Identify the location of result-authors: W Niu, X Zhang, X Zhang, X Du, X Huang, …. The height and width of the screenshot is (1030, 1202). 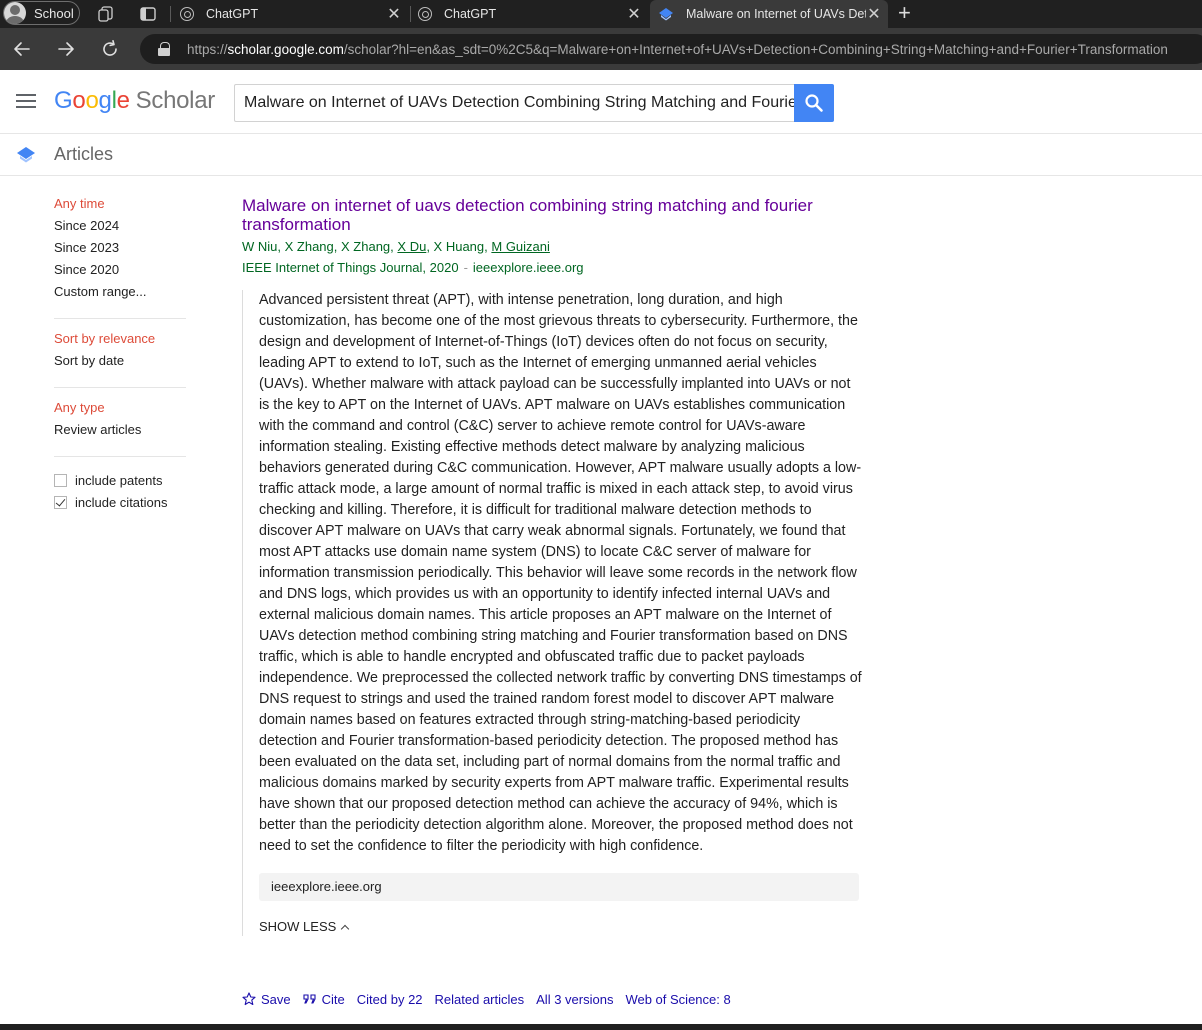
(396, 246).